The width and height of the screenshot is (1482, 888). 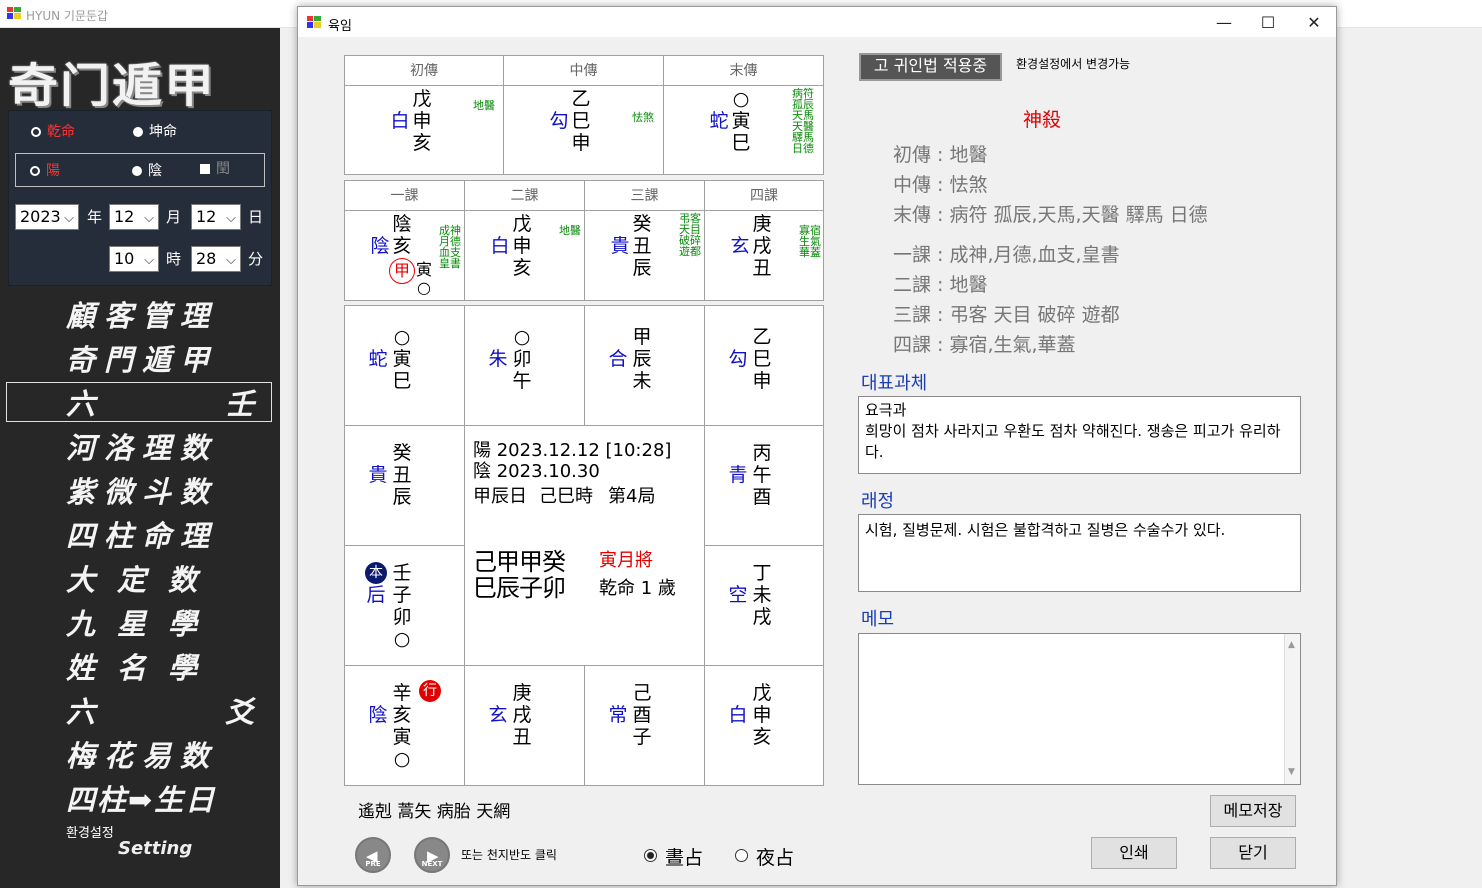 I want to click on menu-seongmyeong-hak: 姓名學, so click(x=141, y=668).